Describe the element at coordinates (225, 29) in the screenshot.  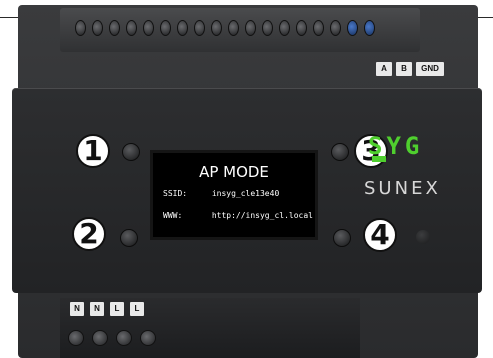
I see `top-terminal-screws` at that location.